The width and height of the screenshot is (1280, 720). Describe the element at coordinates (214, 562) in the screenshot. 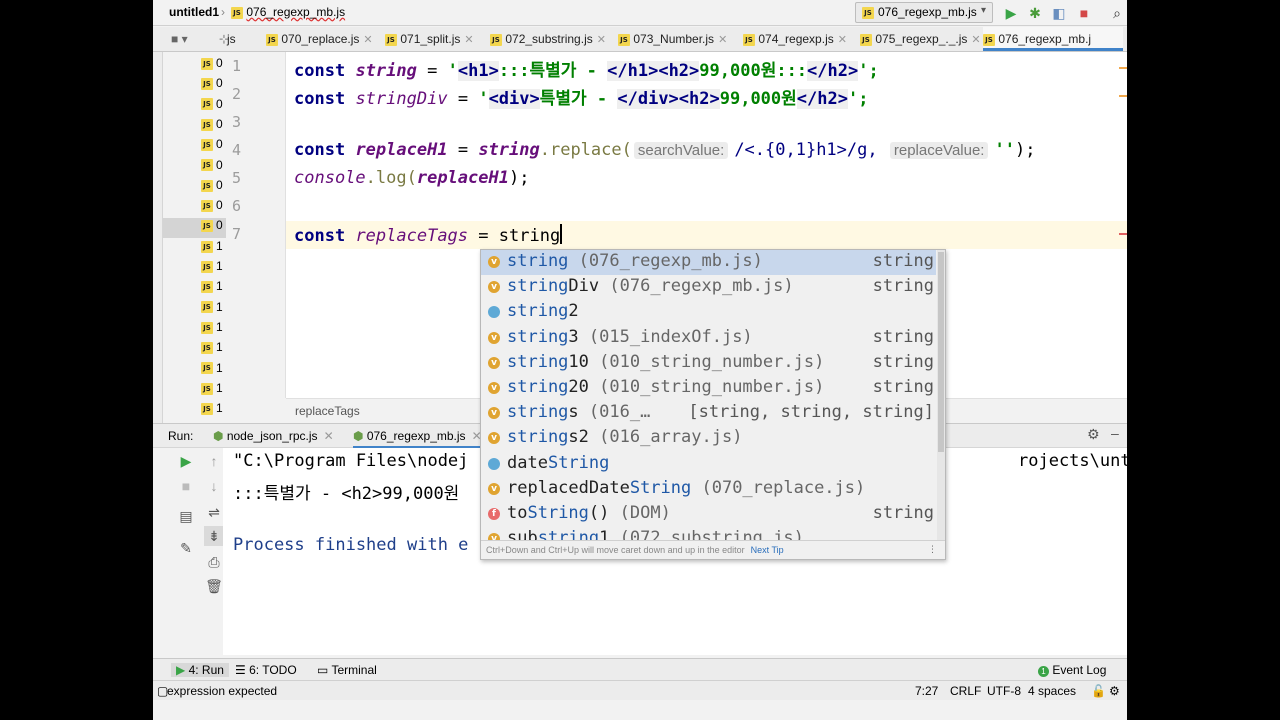

I see `print-icon: ⎙` at that location.